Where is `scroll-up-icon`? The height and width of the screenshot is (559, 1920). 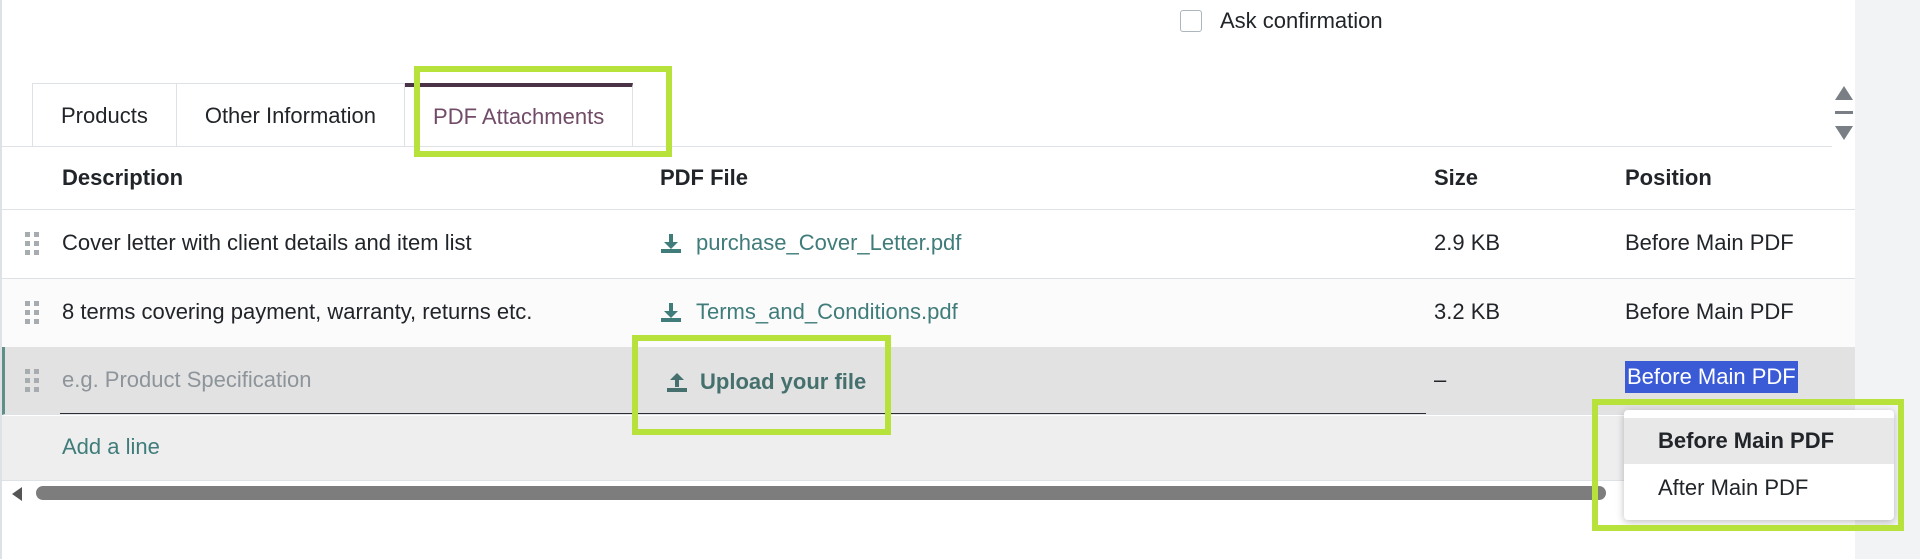
scroll-up-icon is located at coordinates (1844, 93).